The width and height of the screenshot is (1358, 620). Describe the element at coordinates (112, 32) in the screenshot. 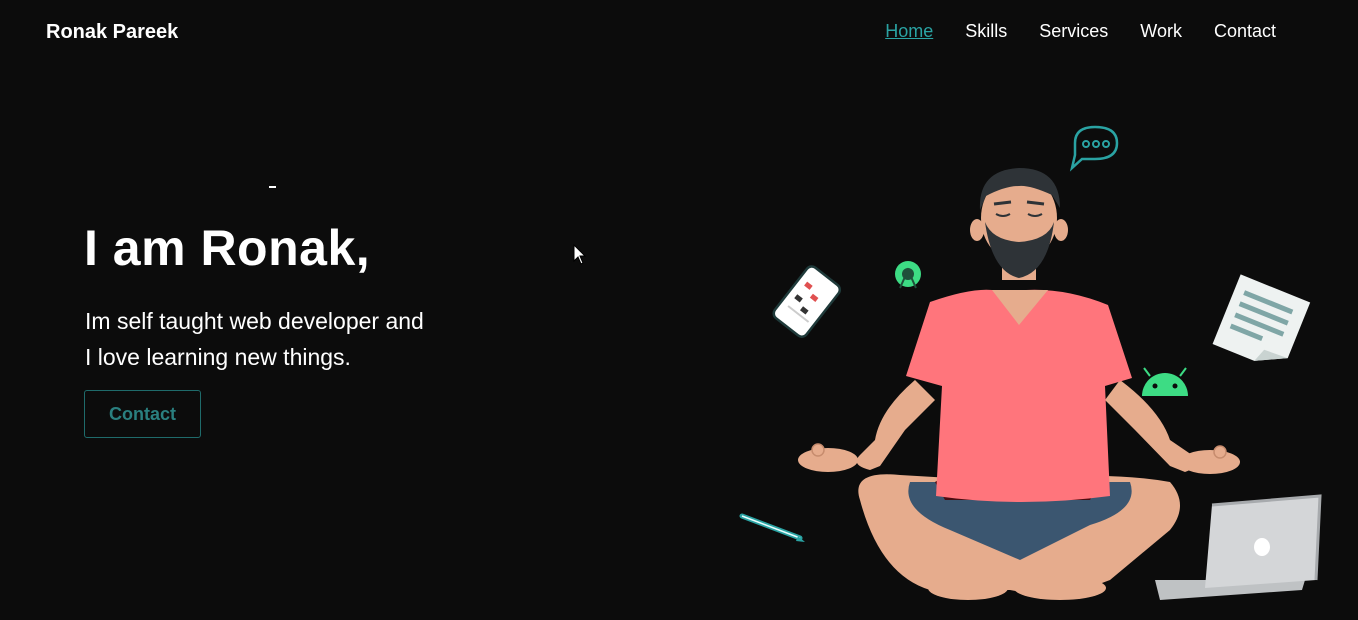

I see `brand-logo: Ronak Pareek` at that location.